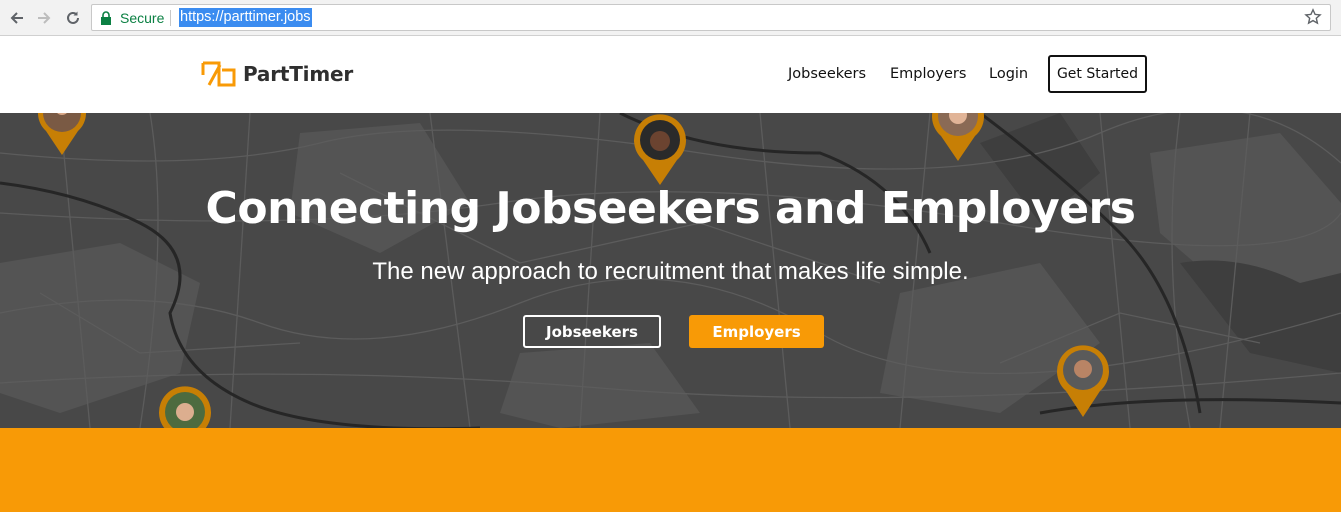 This screenshot has height=512, width=1341. I want to click on hero-jobseekers-button: Jobseekers, so click(592, 331).